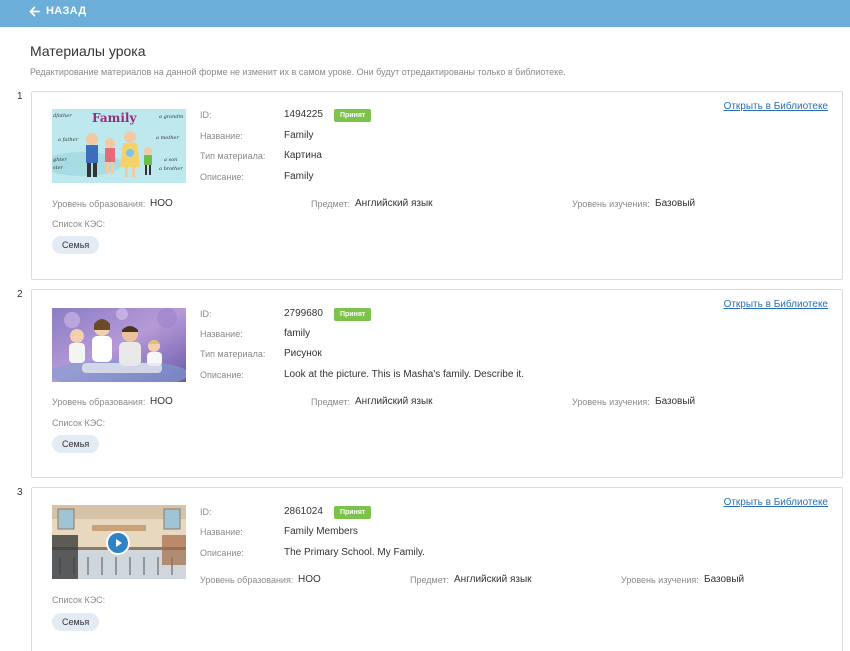 This screenshot has height=651, width=850. I want to click on svg-text: a grandm, so click(171, 117).